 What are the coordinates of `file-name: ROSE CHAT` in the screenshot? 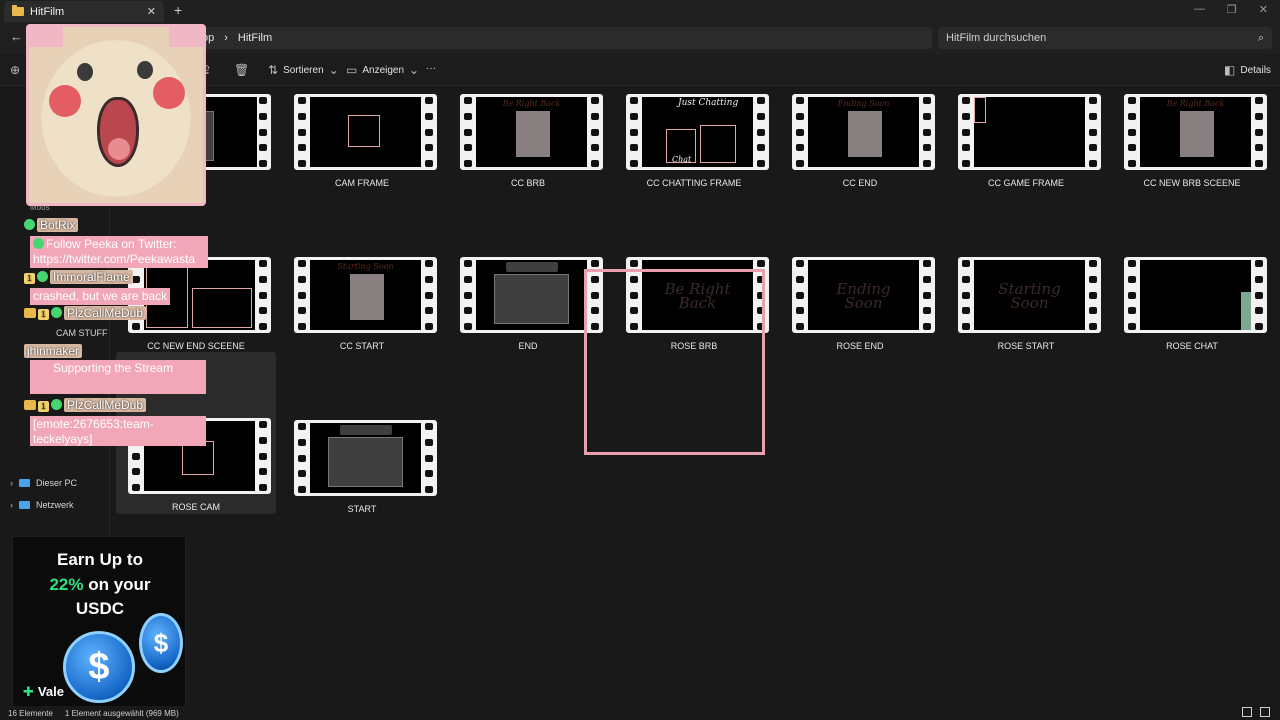 It's located at (1192, 346).